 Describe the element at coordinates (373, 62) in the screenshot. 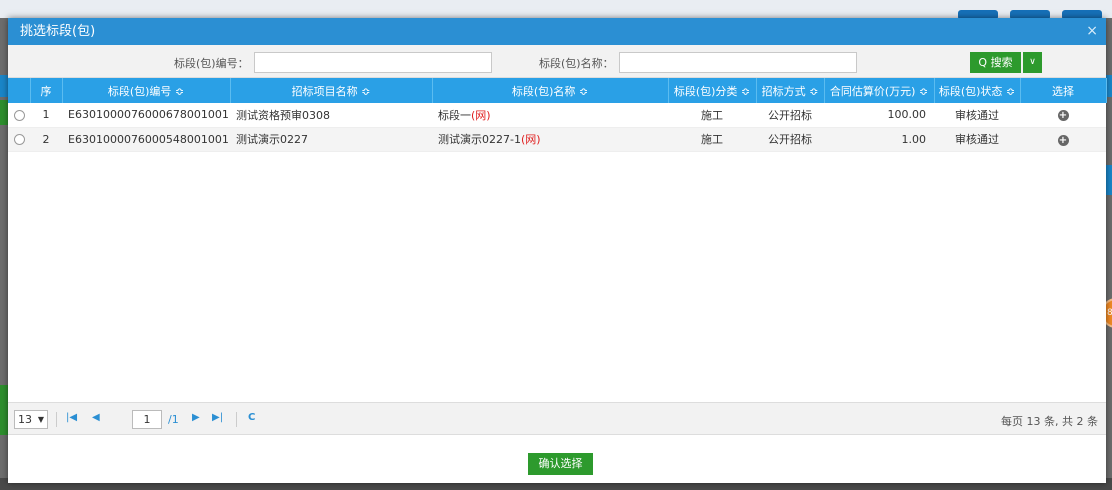

I see `code-input` at that location.